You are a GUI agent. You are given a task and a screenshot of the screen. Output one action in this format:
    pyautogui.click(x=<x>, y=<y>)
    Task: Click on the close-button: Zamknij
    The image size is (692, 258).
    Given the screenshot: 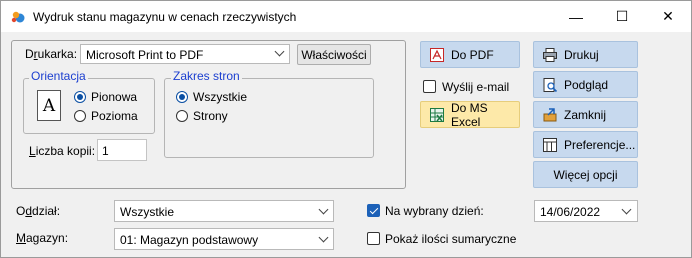 What is the action you would take?
    pyautogui.click(x=585, y=114)
    